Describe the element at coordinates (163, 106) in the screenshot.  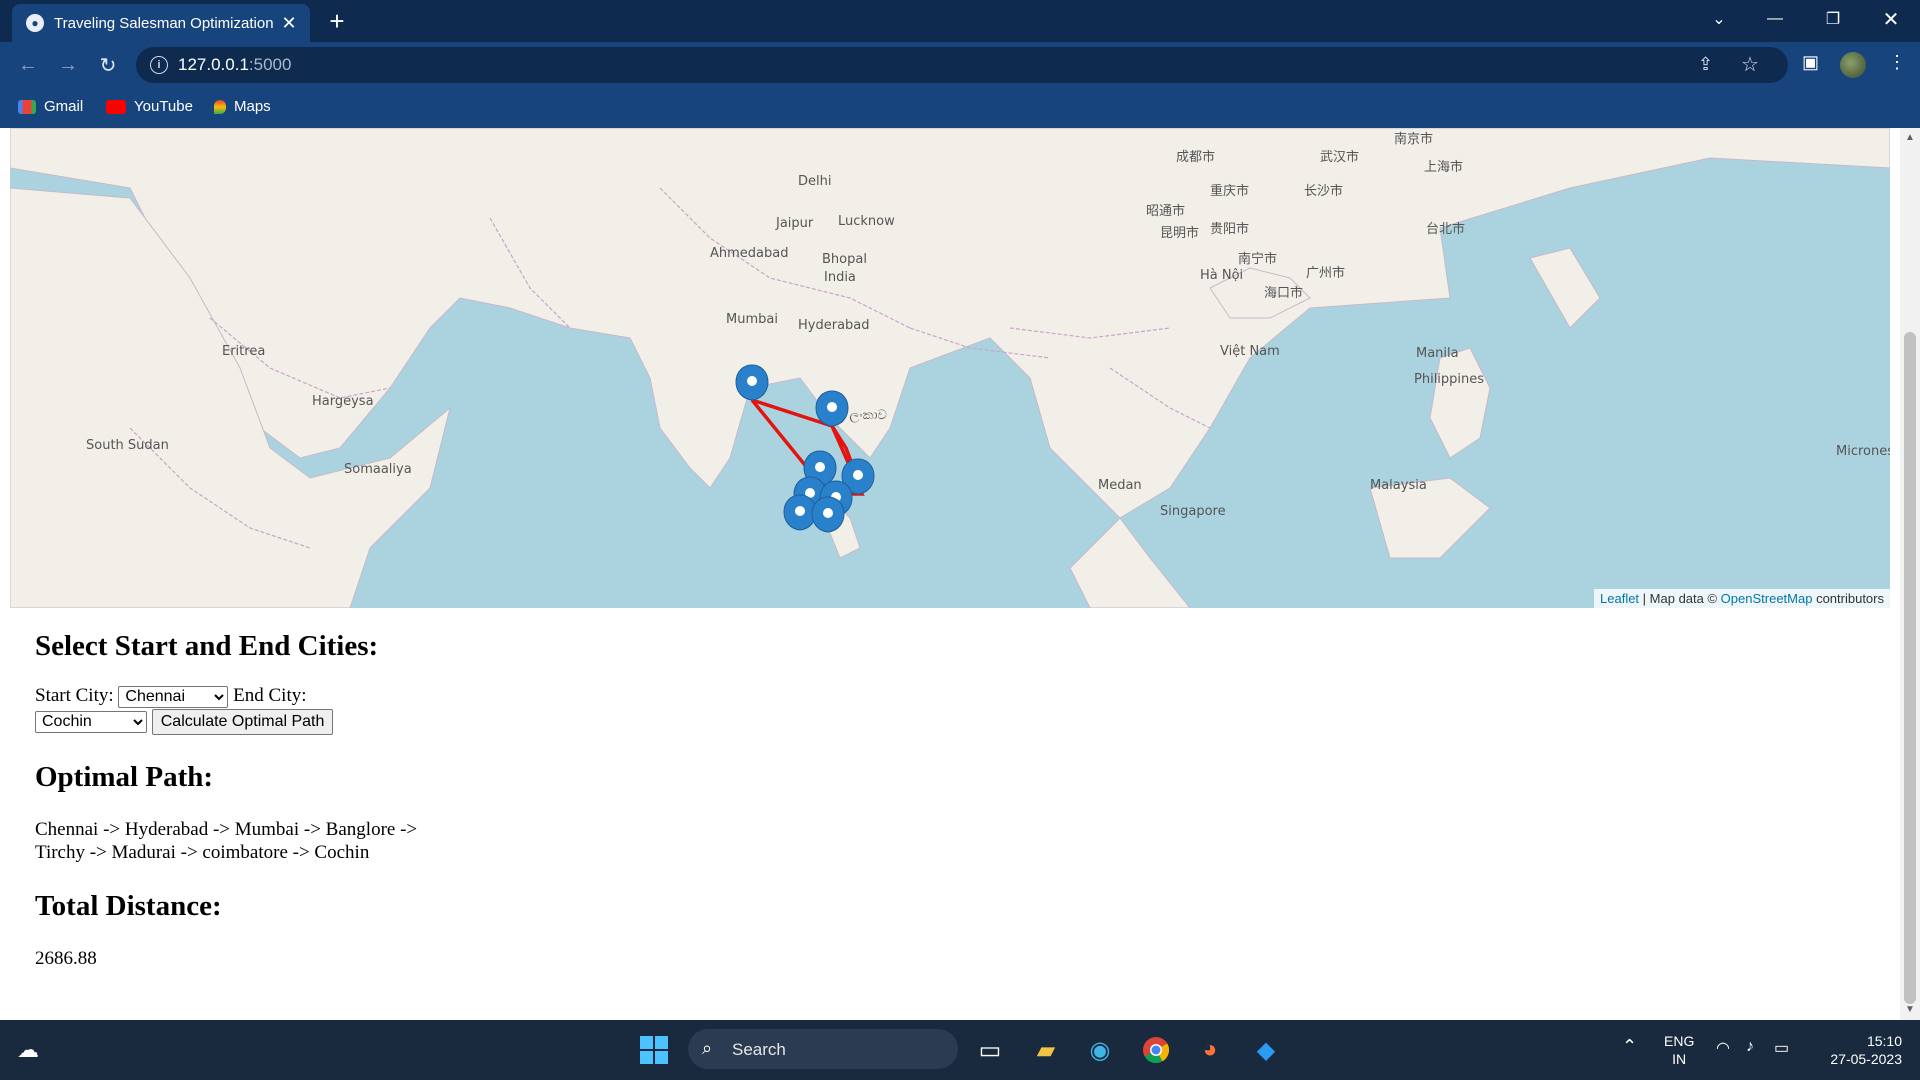
I see `bookmark-label: YouTube` at that location.